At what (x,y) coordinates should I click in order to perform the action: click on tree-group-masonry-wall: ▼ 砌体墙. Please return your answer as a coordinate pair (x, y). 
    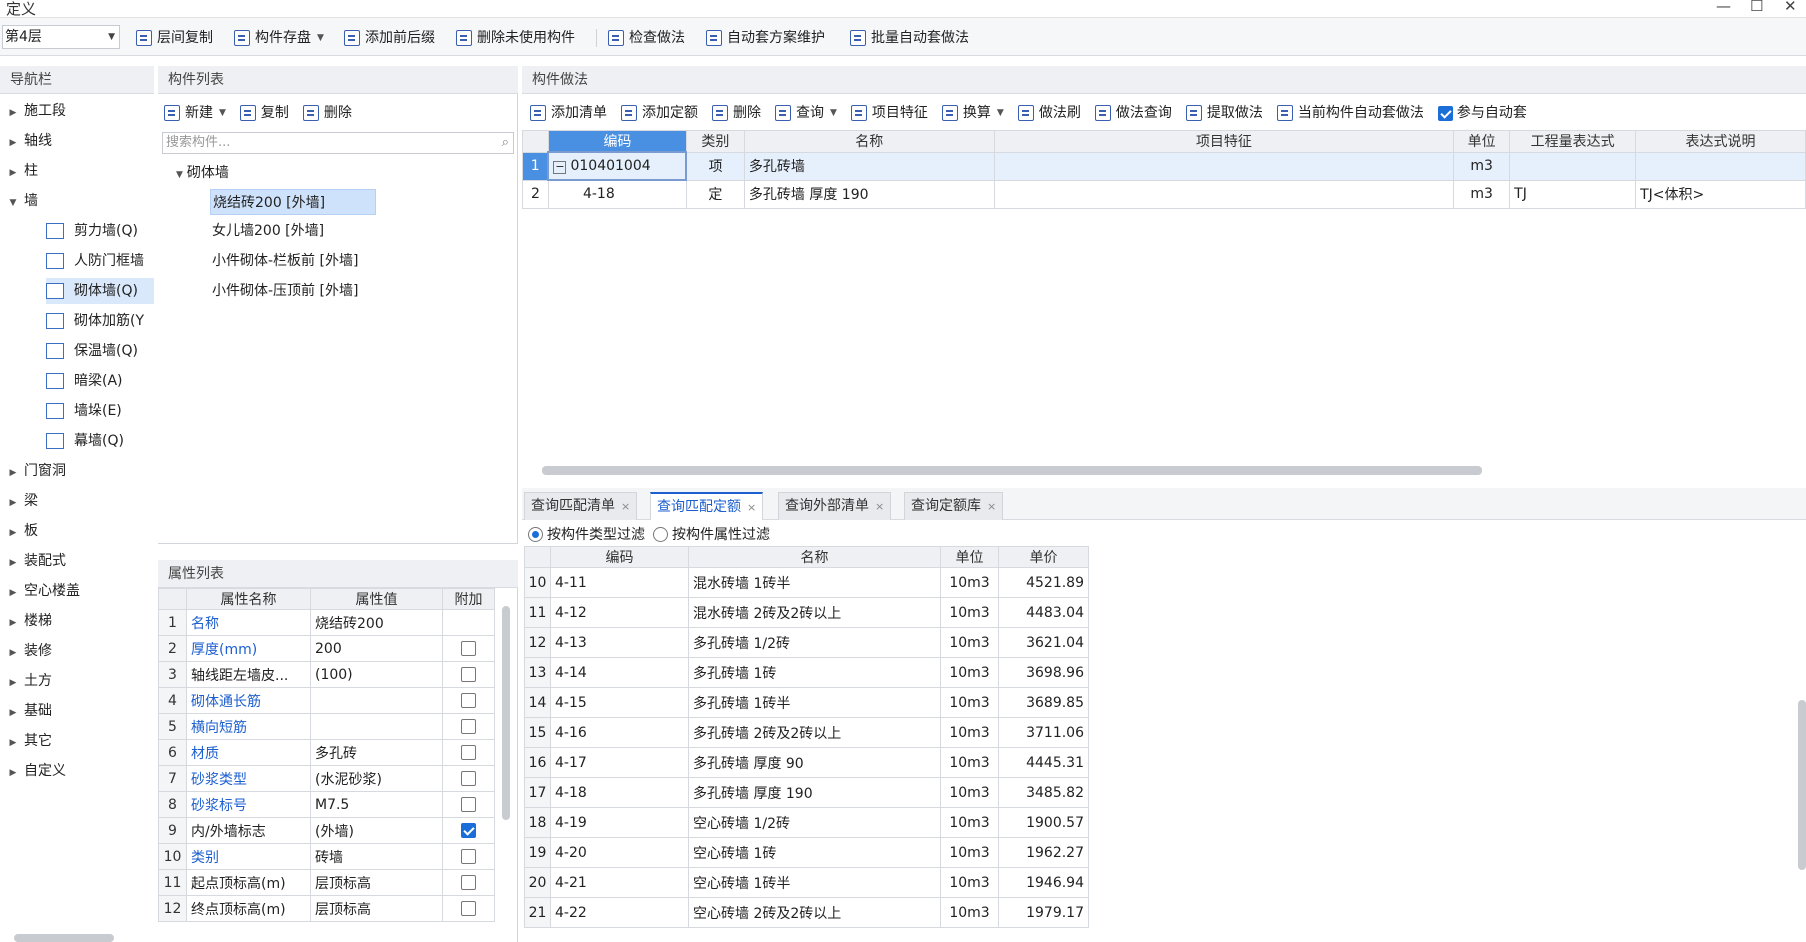
    Looking at the image, I should click on (202, 173).